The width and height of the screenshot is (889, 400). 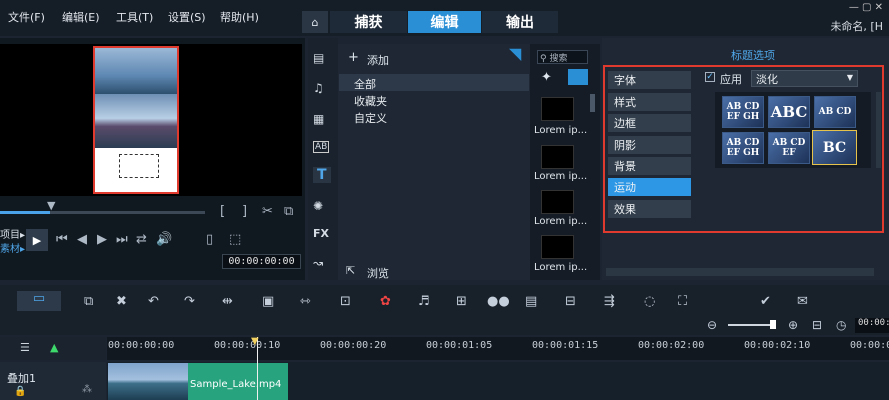 What do you see at coordinates (12, 247) in the screenshot?
I see `clip-mode-label: 素材▸` at bounding box center [12, 247].